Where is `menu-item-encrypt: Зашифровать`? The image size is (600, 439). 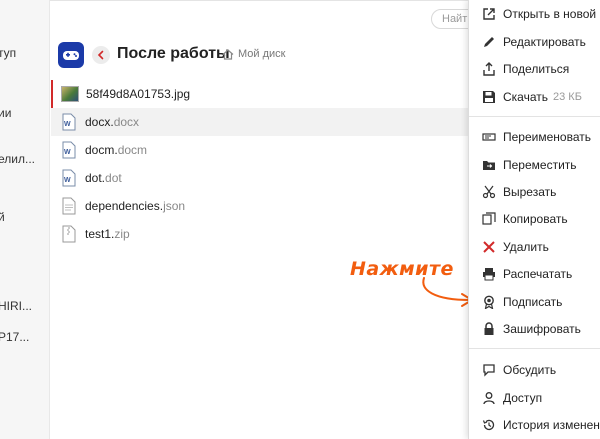 menu-item-encrypt: Зашифровать is located at coordinates (534, 329).